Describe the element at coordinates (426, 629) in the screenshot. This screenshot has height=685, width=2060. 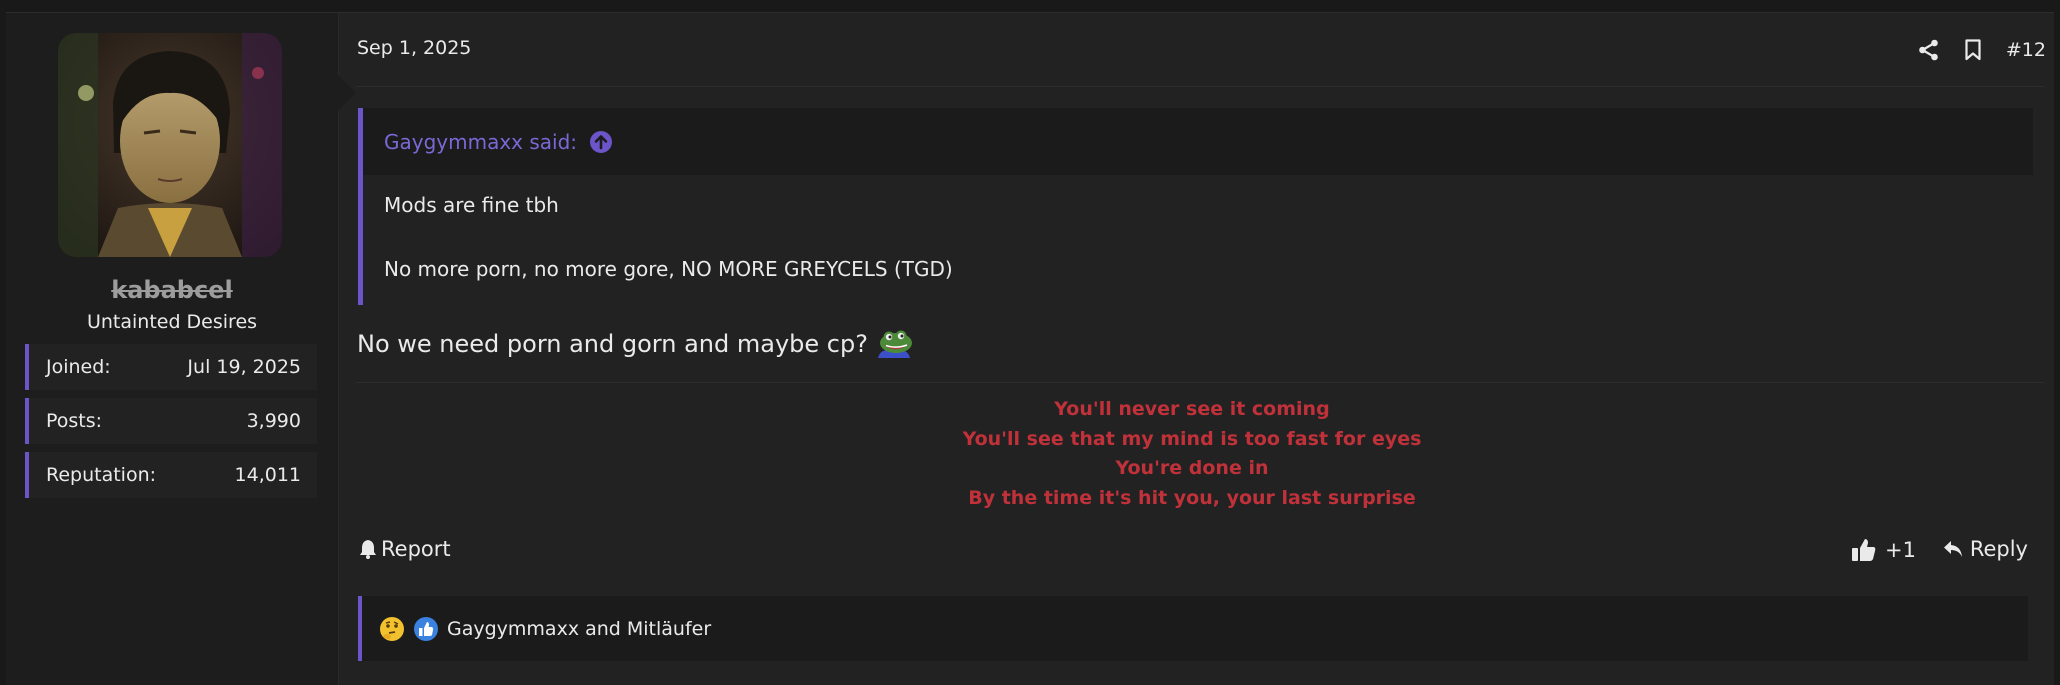
I see `like-reaction-icon` at that location.